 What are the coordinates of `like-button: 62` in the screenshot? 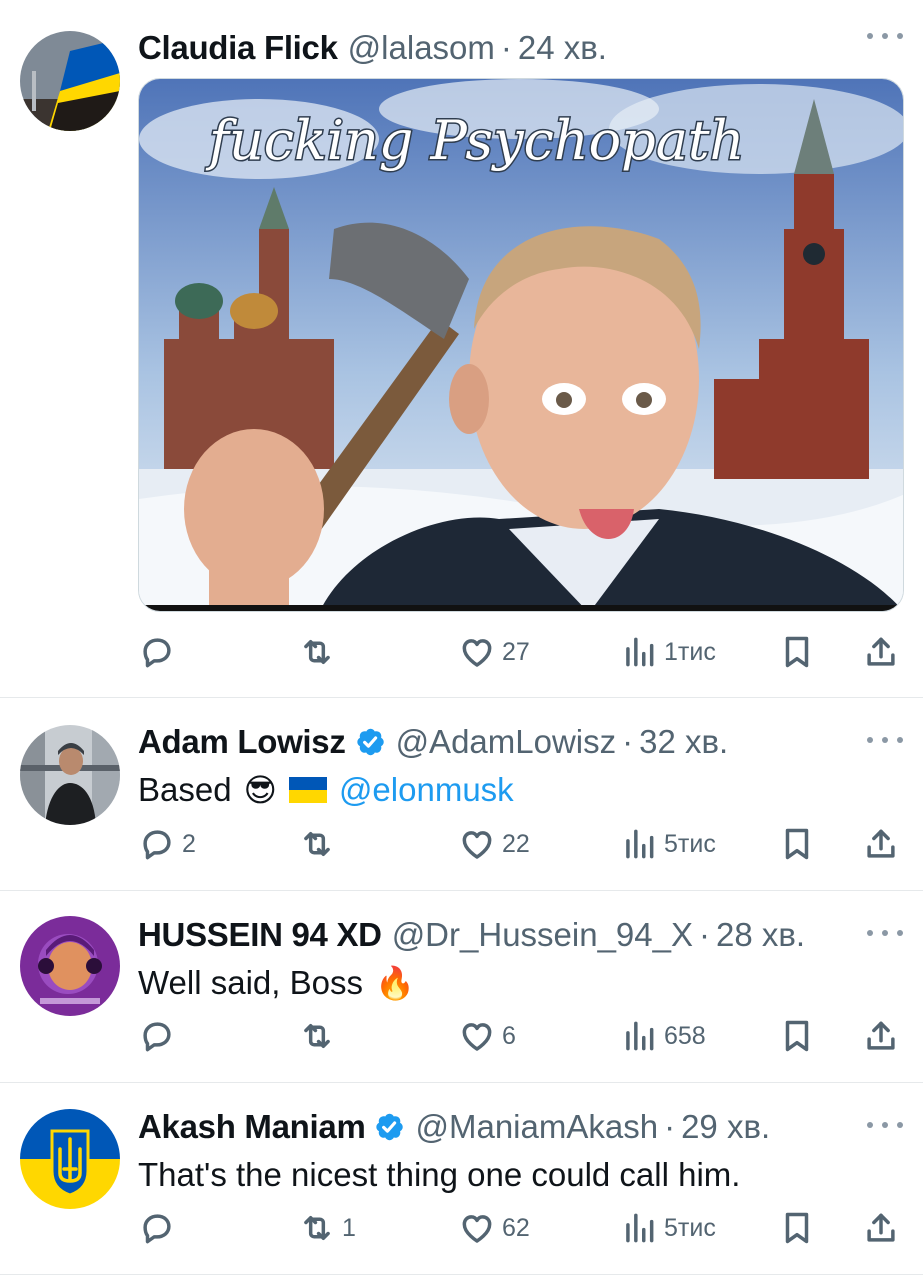 It's located at (494, 1228).